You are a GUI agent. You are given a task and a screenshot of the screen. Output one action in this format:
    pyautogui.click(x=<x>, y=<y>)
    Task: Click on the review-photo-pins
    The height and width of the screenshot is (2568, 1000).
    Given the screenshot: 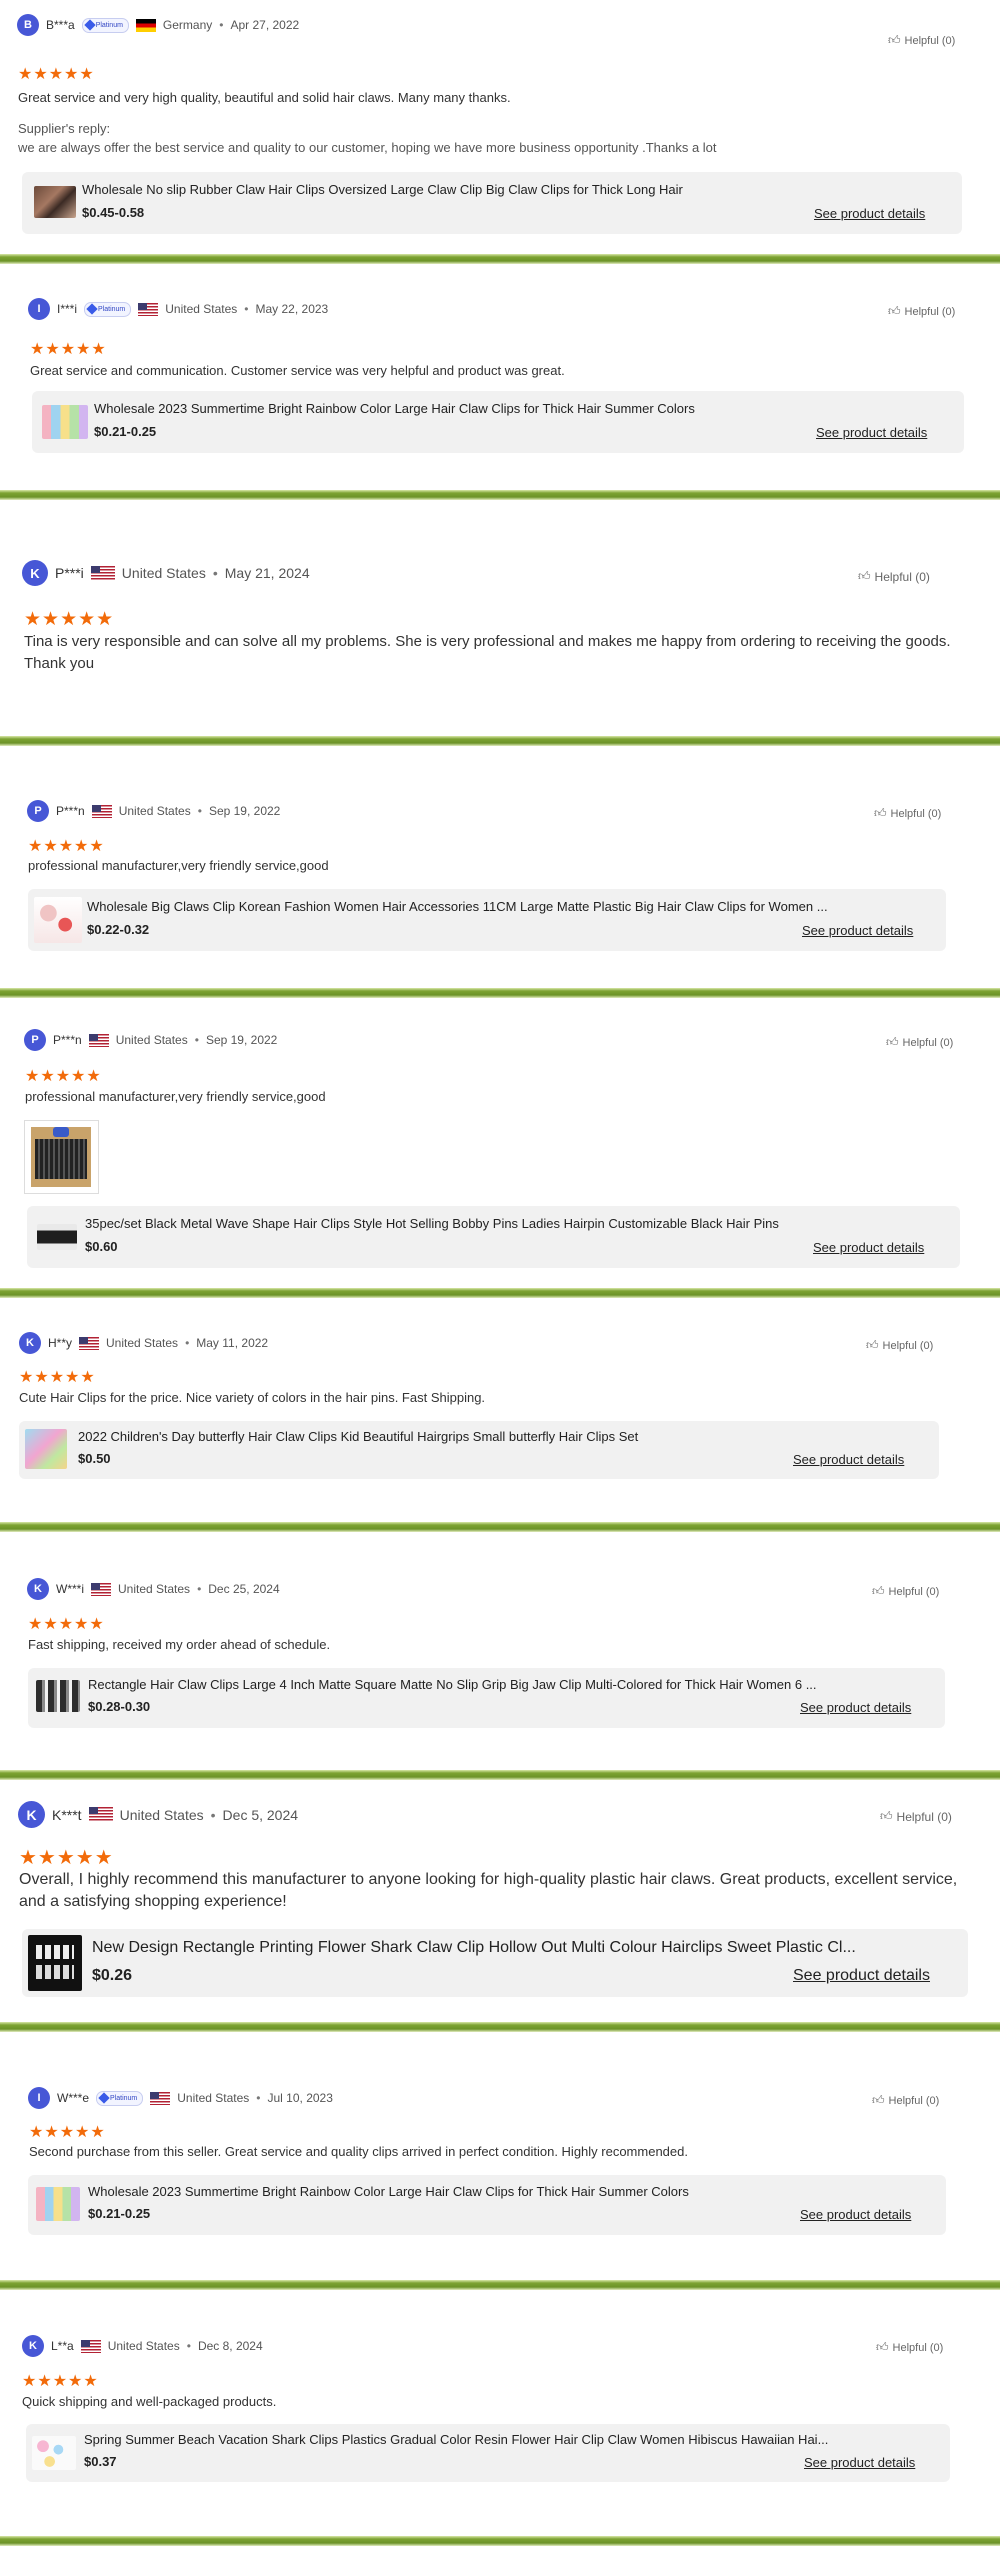 What is the action you would take?
    pyautogui.click(x=61, y=1159)
    